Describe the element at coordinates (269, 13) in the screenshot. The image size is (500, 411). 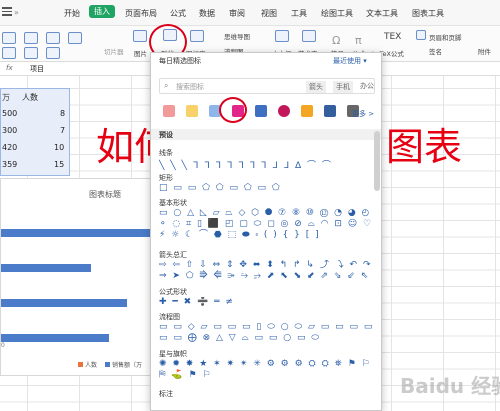
I see `menu-item-view: 视图` at that location.